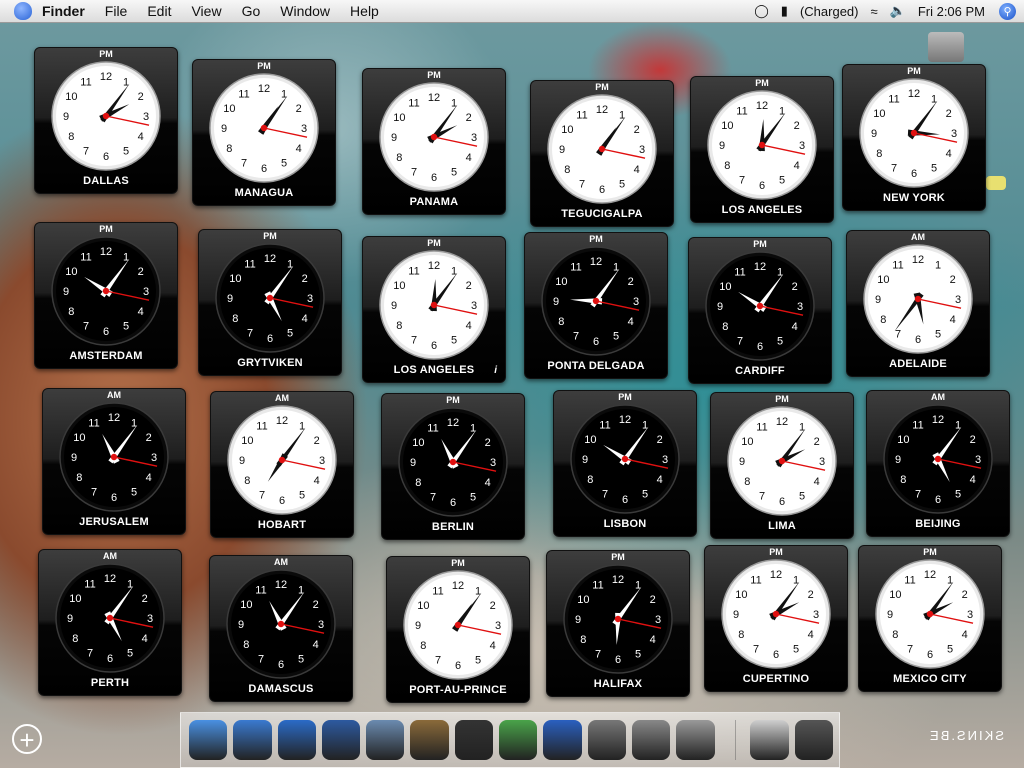 The image size is (1024, 768). What do you see at coordinates (873, 11) in the screenshot?
I see `wifi-icon: ≈` at bounding box center [873, 11].